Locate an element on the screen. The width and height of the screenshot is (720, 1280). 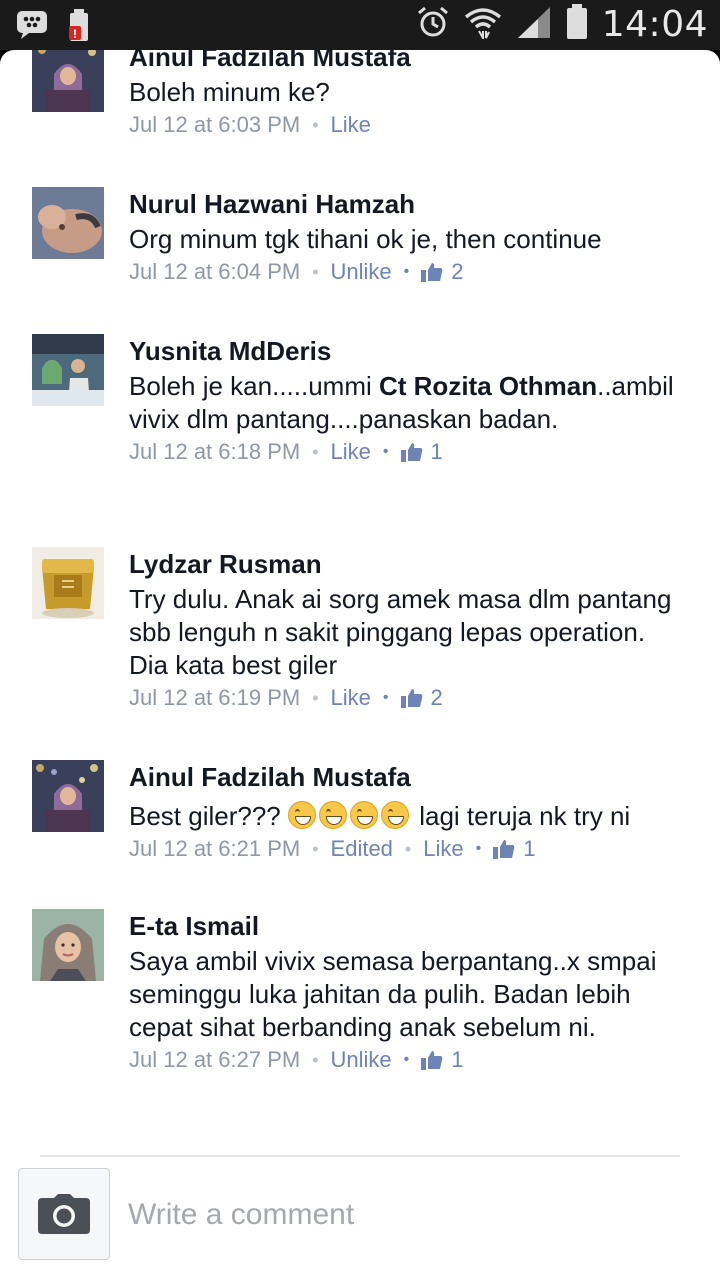
battery-icon is located at coordinates (577, 24).